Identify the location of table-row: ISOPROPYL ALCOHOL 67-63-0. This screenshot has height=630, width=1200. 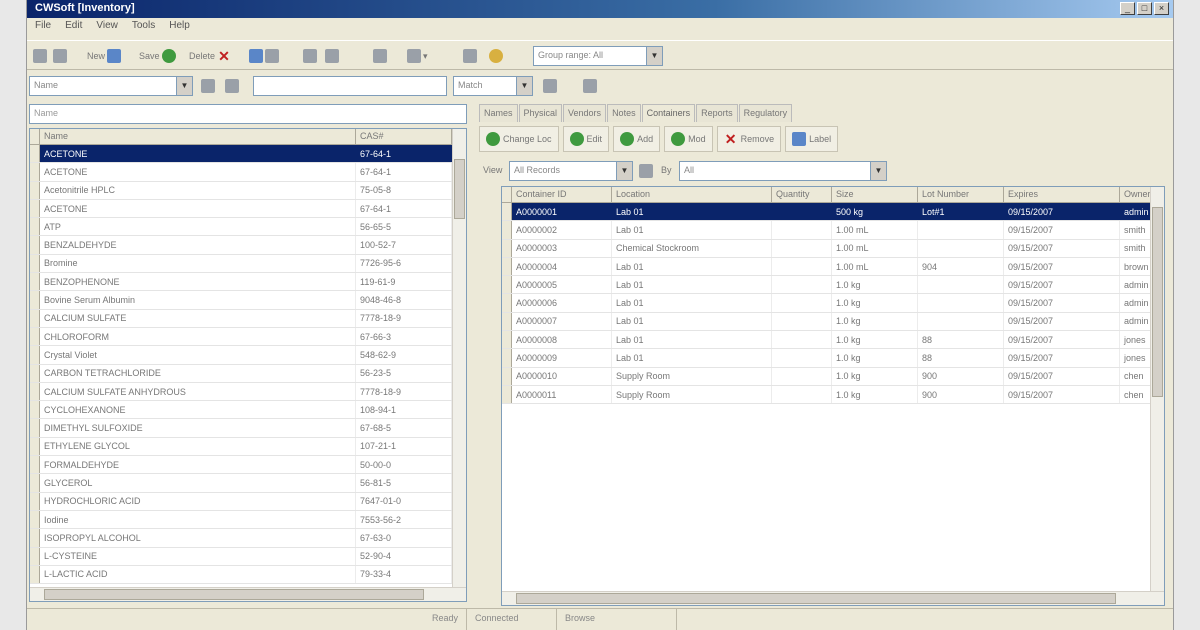
(248, 538).